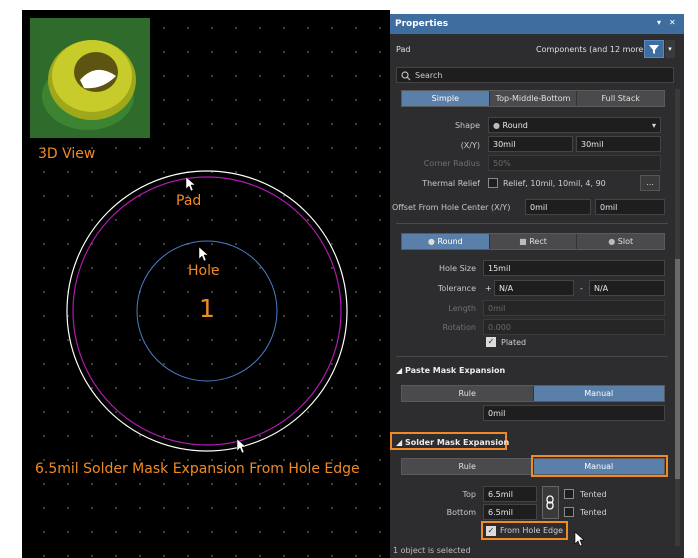 The image size is (698, 558). Describe the element at coordinates (451, 183) in the screenshot. I see `thermal-relief-label: Thermal Relief` at that location.